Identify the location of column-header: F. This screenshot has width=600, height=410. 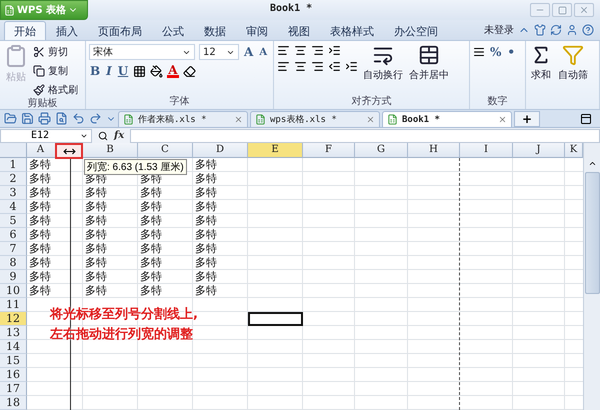
(329, 150).